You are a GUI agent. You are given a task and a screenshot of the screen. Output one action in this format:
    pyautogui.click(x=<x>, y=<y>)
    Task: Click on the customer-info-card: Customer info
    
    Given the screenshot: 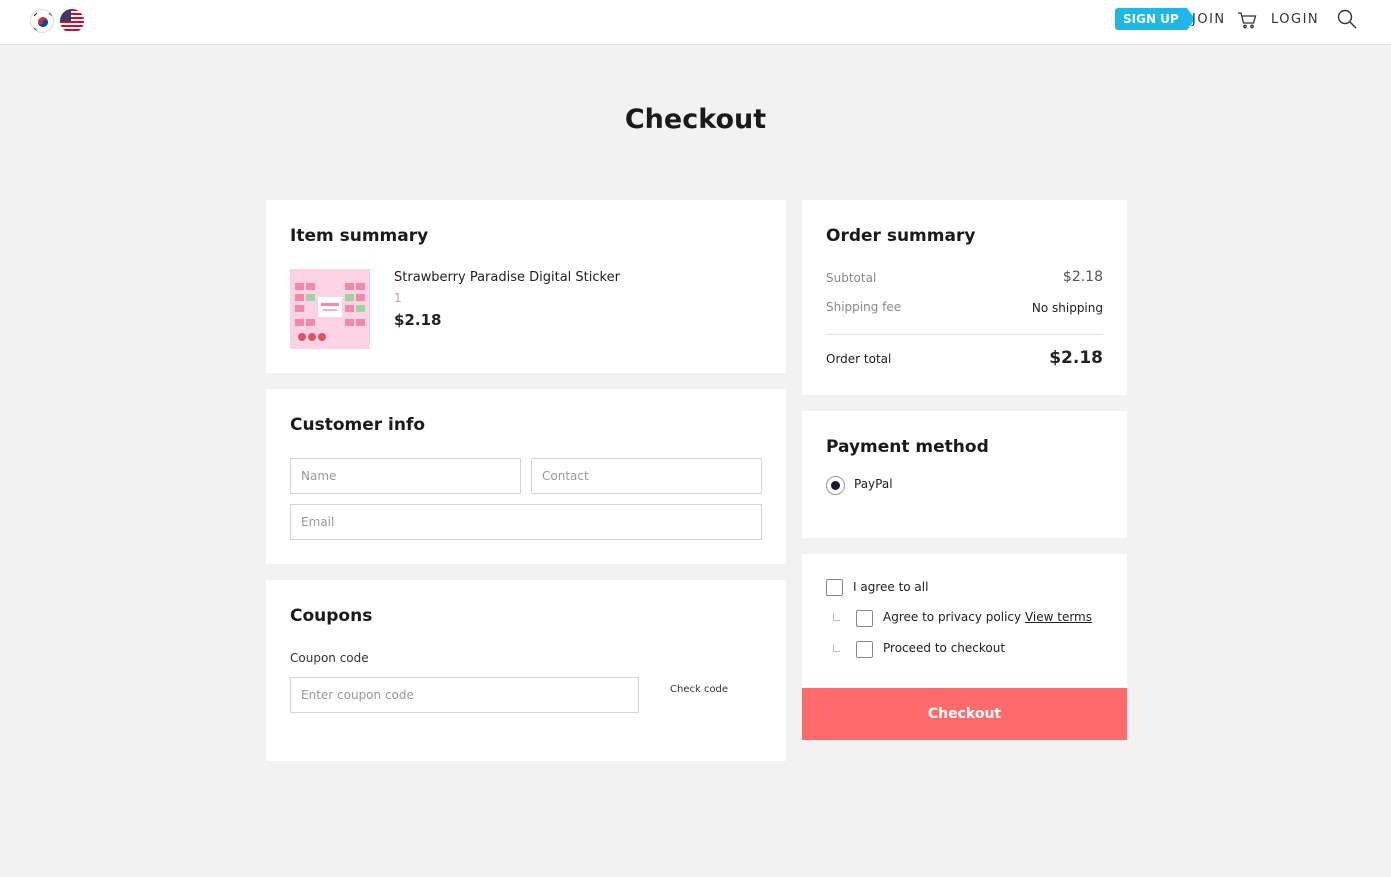 What is the action you would take?
    pyautogui.click(x=526, y=476)
    